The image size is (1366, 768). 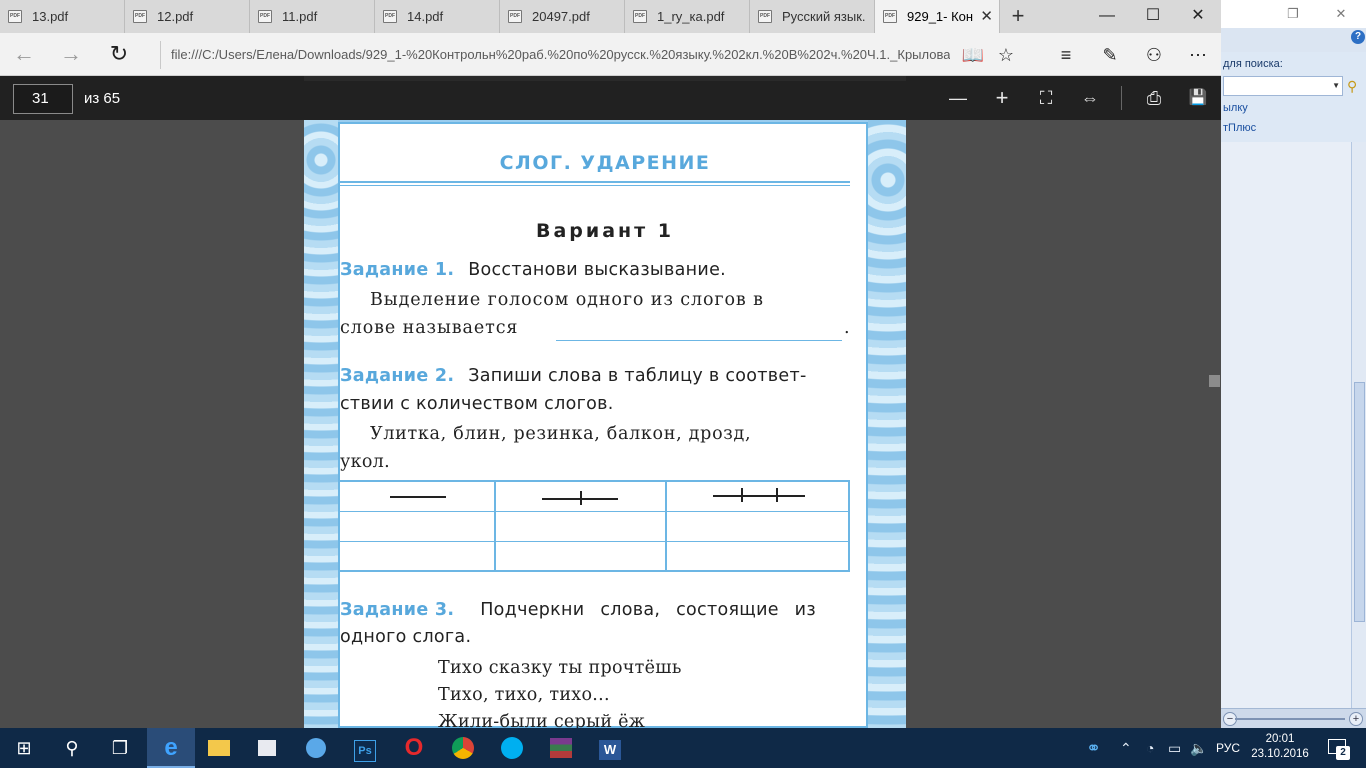 What do you see at coordinates (463, 748) in the screenshot?
I see `chrome-icon` at bounding box center [463, 748].